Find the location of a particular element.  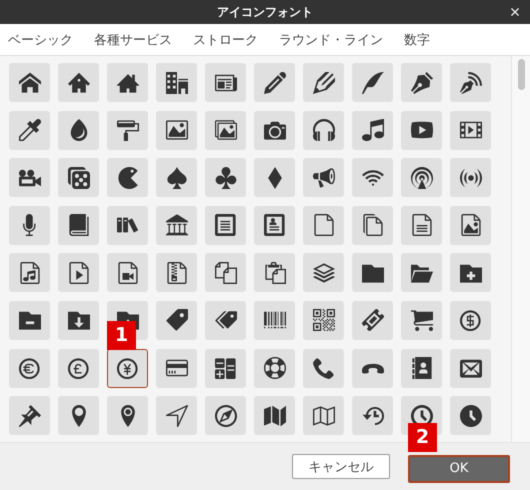

club-icon is located at coordinates (225, 177).